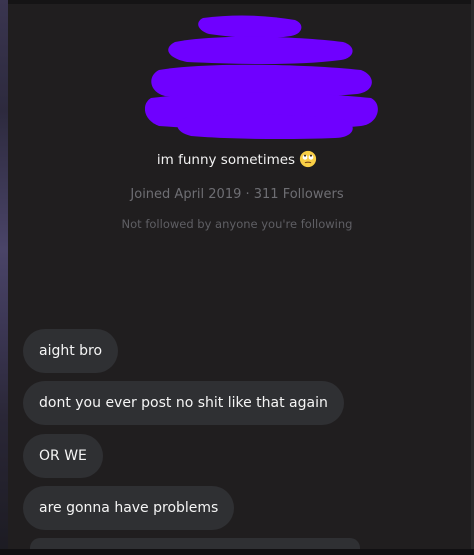 The width and height of the screenshot is (474, 555). I want to click on followed-by-note: Not followed by anyone you're following, so click(237, 224).